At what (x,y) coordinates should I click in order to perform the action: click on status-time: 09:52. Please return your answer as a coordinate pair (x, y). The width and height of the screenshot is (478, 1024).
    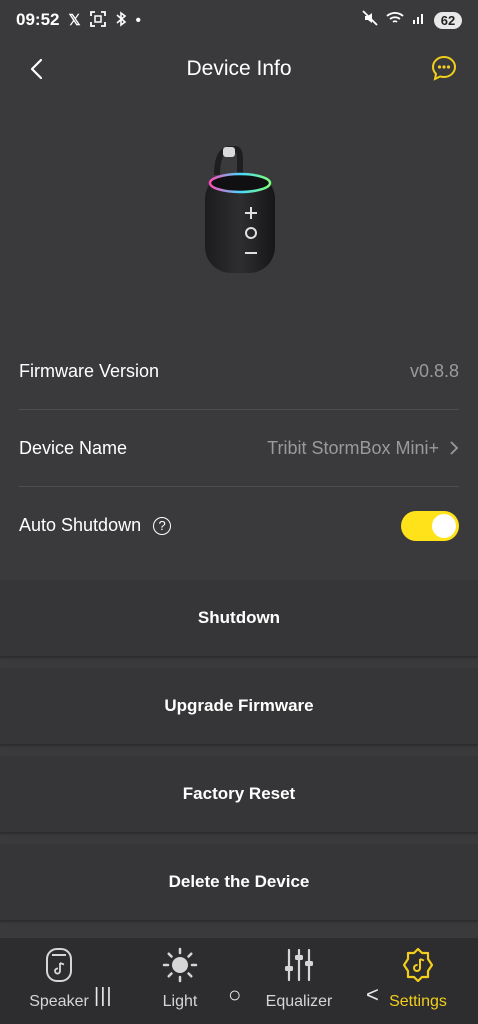
    Looking at the image, I should click on (38, 19).